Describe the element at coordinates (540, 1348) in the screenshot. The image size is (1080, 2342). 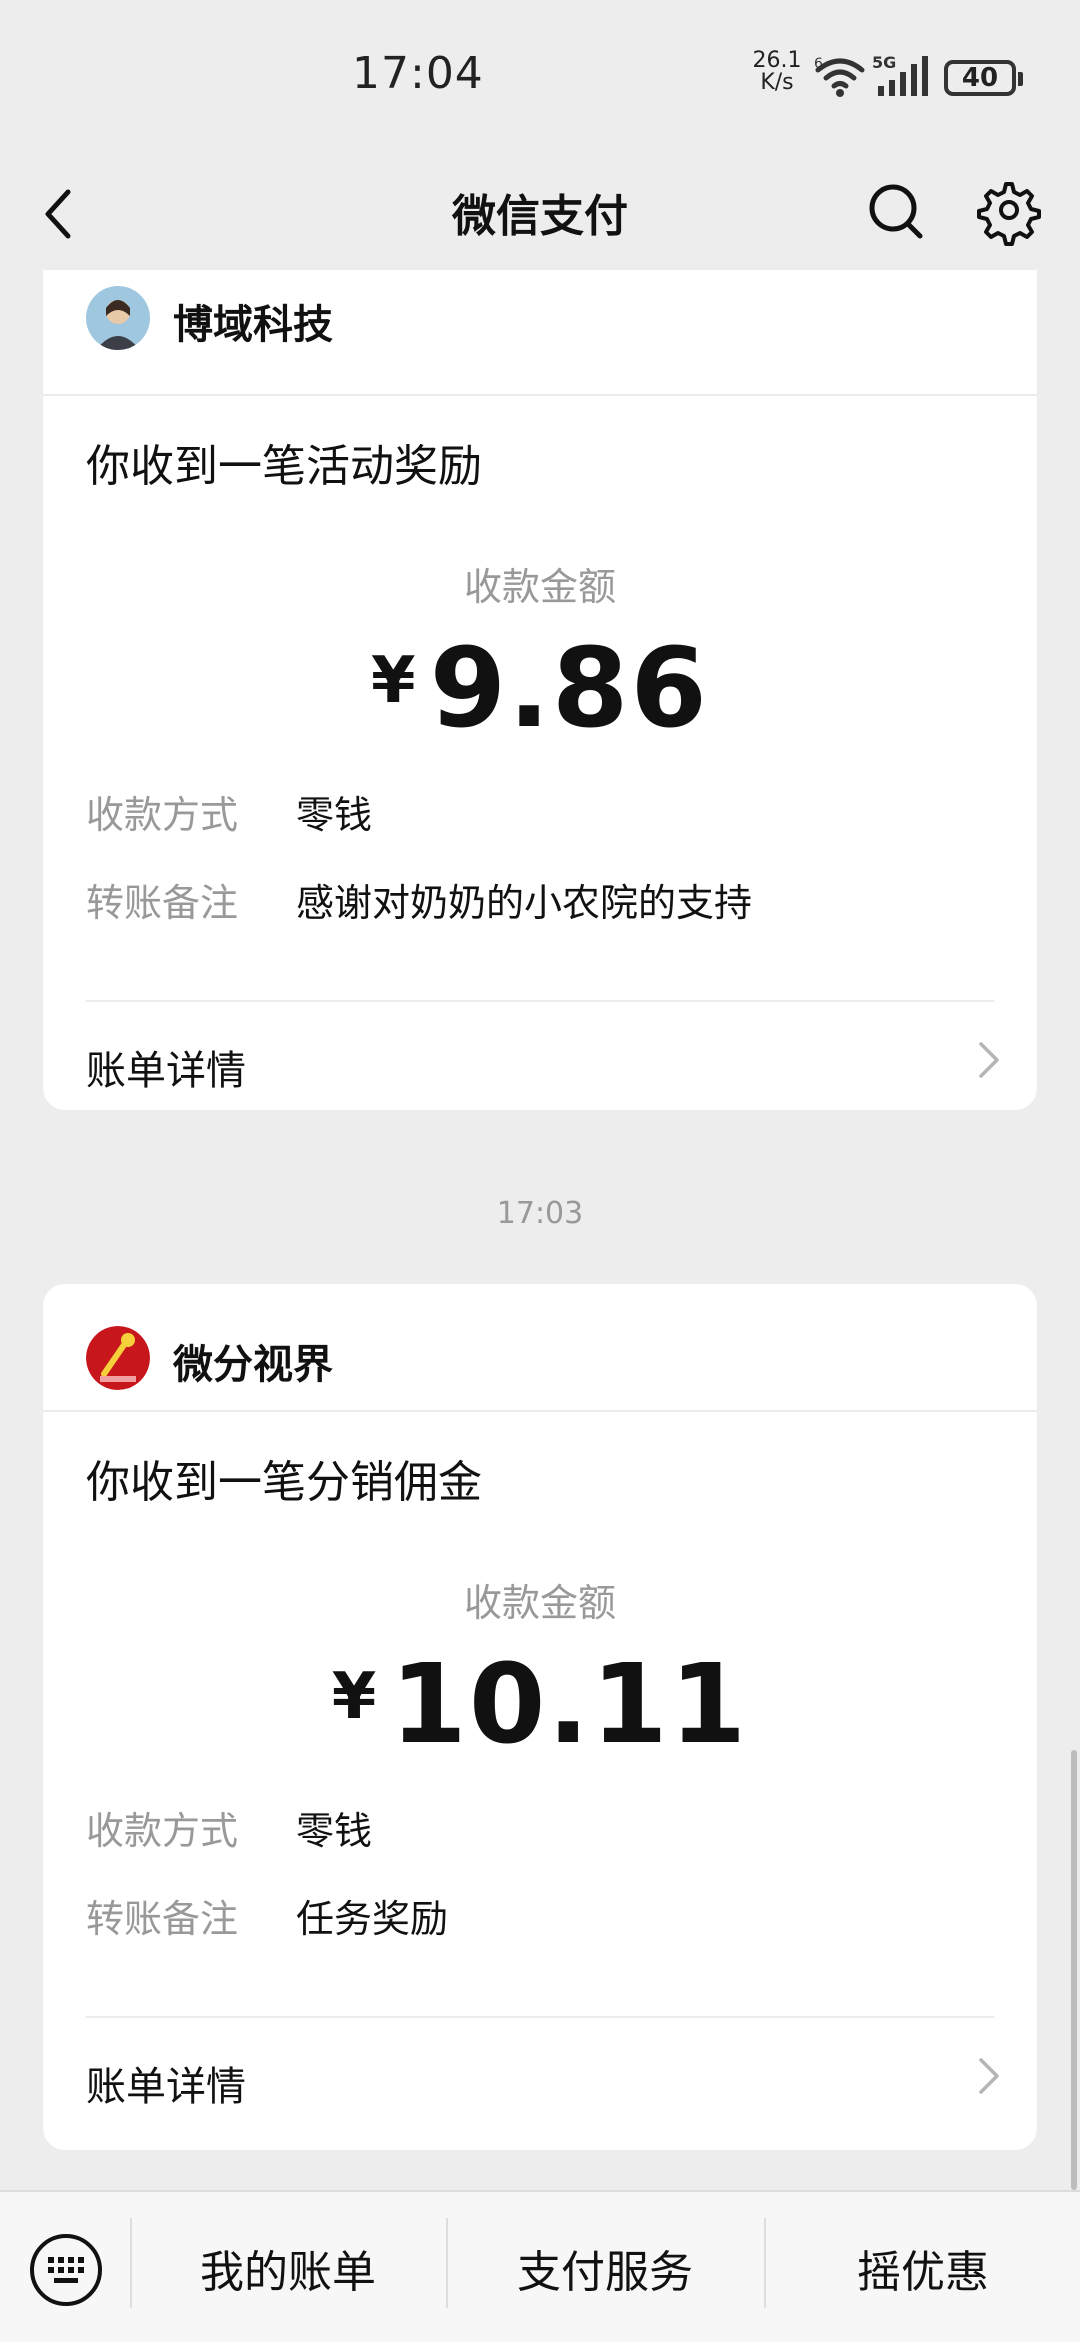
I see `card-header: 微分视界` at that location.